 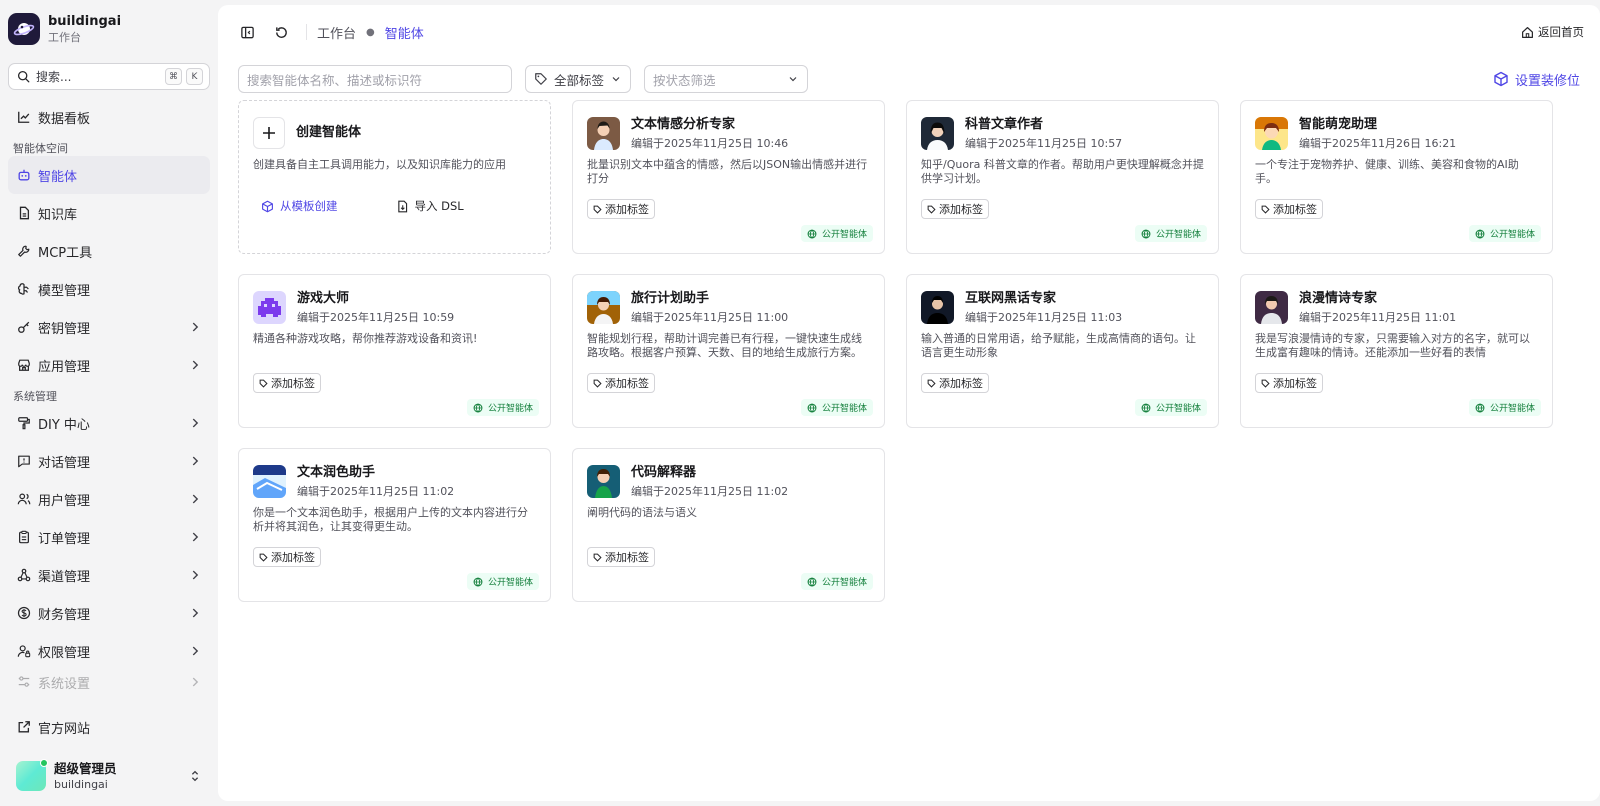 What do you see at coordinates (109, 461) in the screenshot?
I see `sidebar-item-conversations: 对话管理` at bounding box center [109, 461].